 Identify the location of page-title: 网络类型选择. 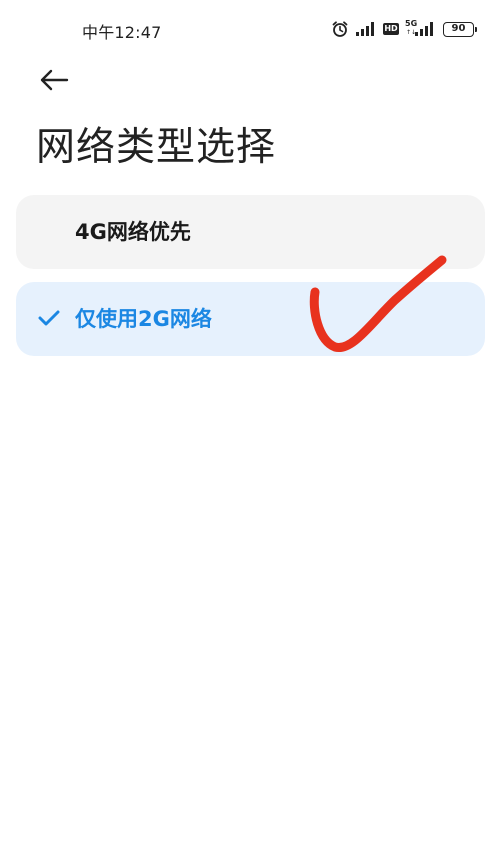
(156, 147).